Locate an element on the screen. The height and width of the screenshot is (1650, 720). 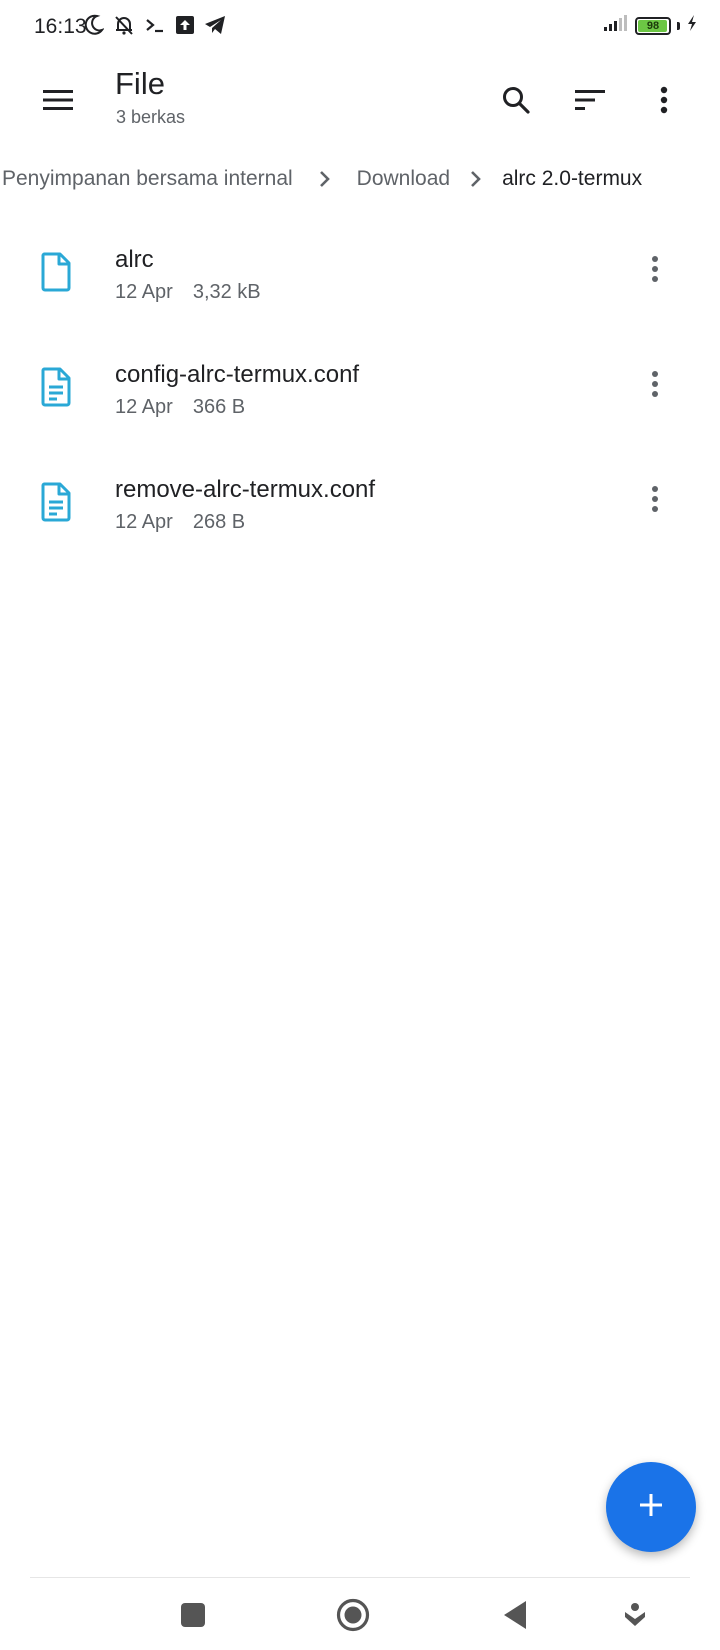
back-triangle-icon is located at coordinates (515, 1617).